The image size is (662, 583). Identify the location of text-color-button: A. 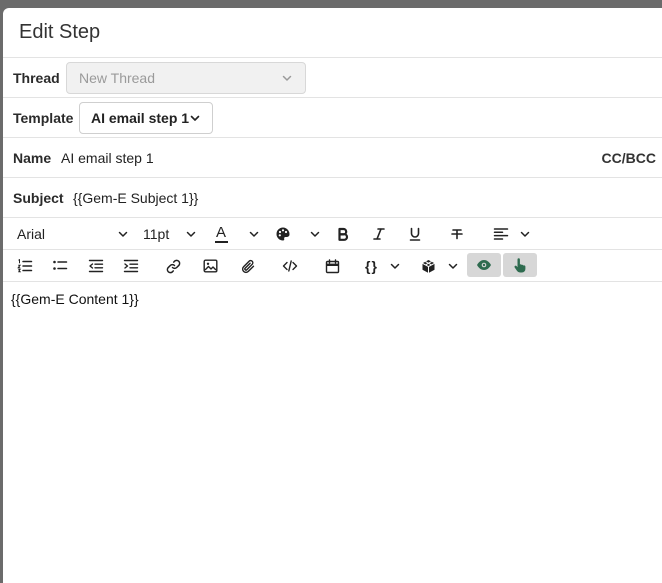
(237, 234).